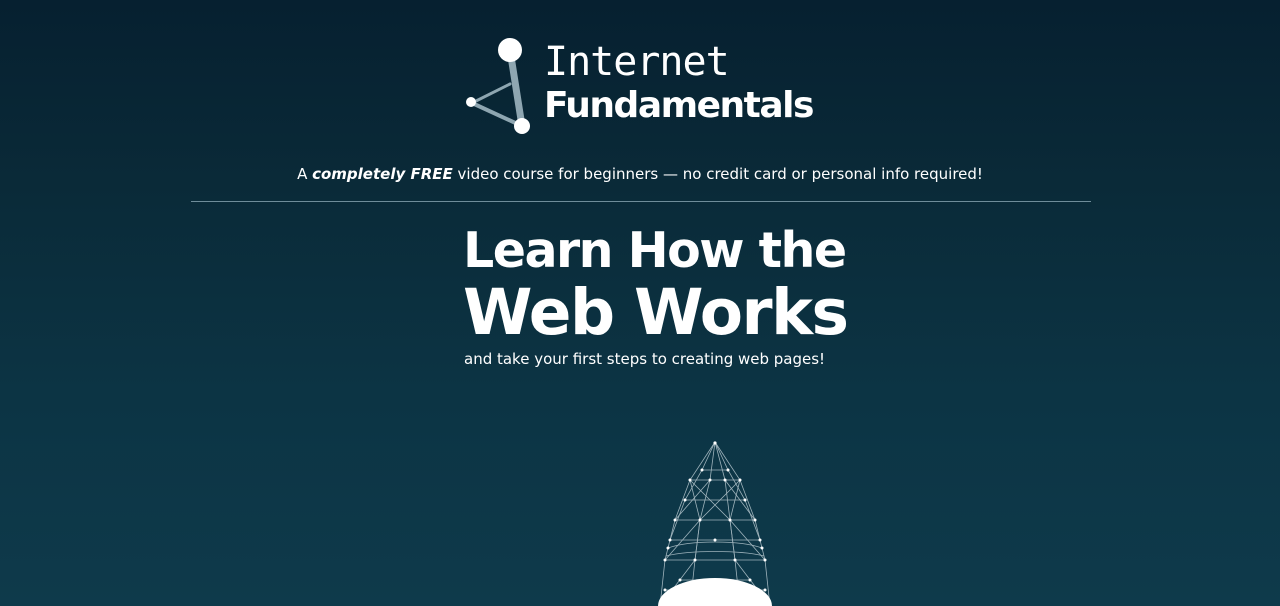 Image resolution: width=1280 pixels, height=606 pixels. Describe the element at coordinates (382, 174) in the screenshot. I see `tagline-emphasis: completely FREE` at that location.